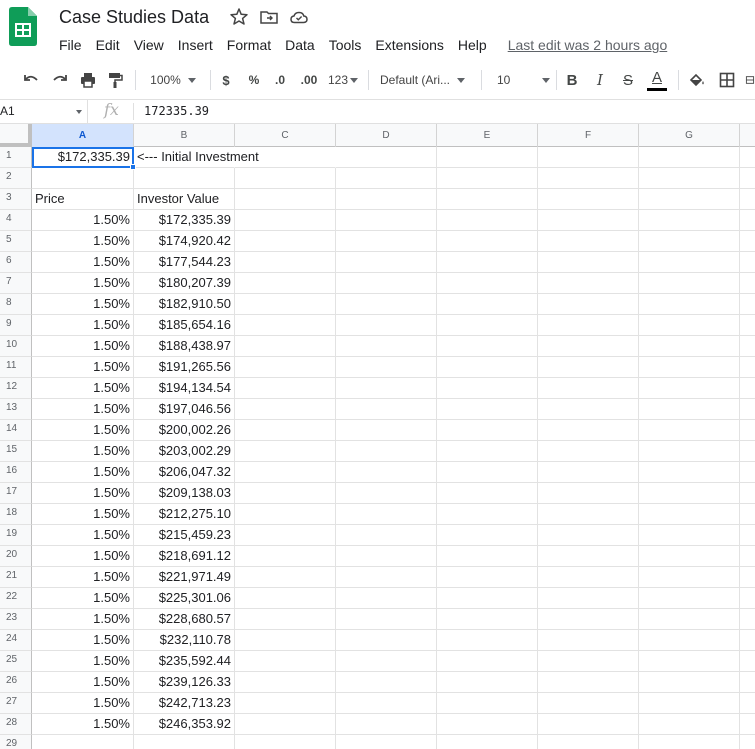 This screenshot has height=749, width=755. What do you see at coordinates (83, 409) in the screenshot?
I see `cell-a13: 1.50%` at bounding box center [83, 409].